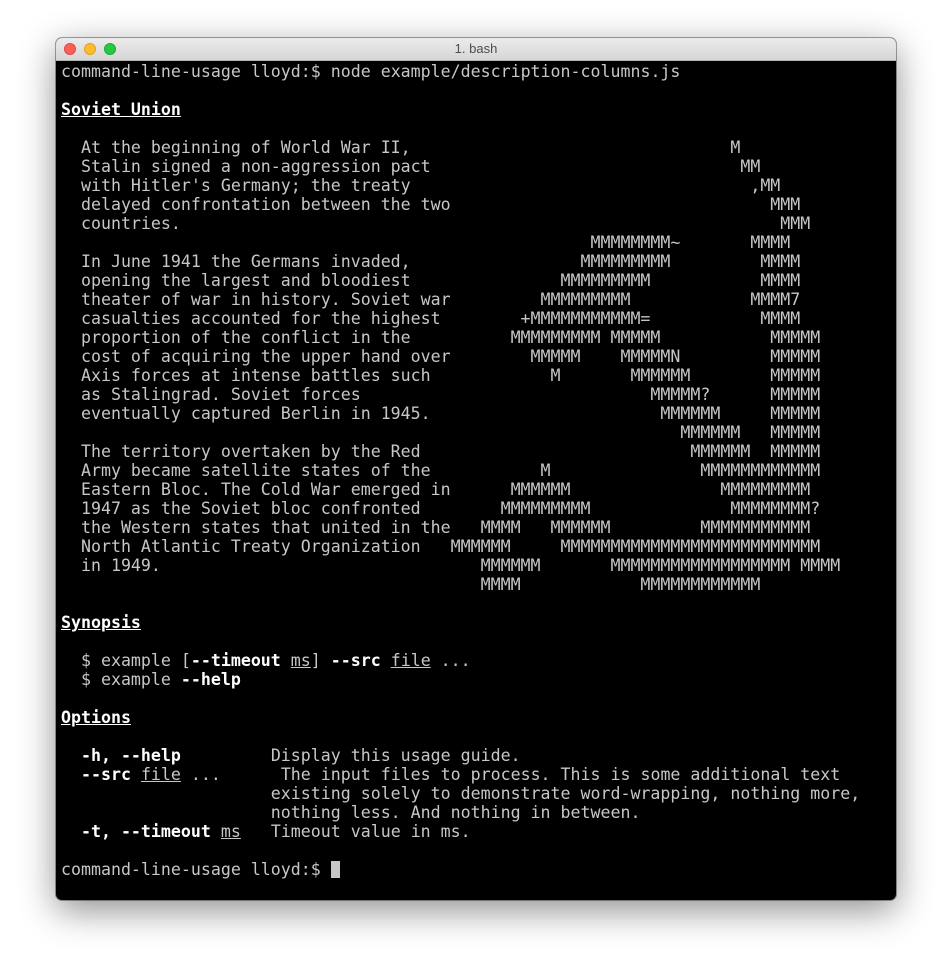 This screenshot has width=952, height=975. Describe the element at coordinates (126, 660) in the screenshot. I see `synopsis-prefix: $ example [` at that location.